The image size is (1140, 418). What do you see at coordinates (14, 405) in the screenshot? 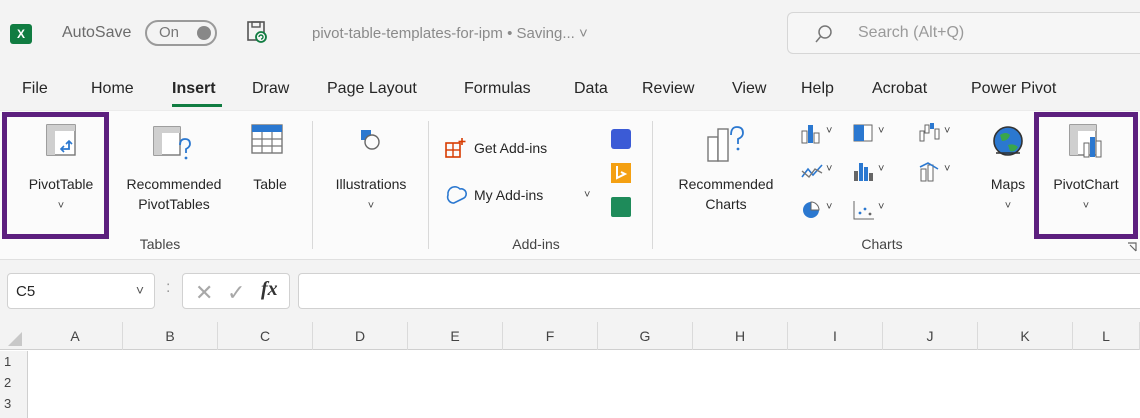
I see `row-header-3: 3` at bounding box center [14, 405].